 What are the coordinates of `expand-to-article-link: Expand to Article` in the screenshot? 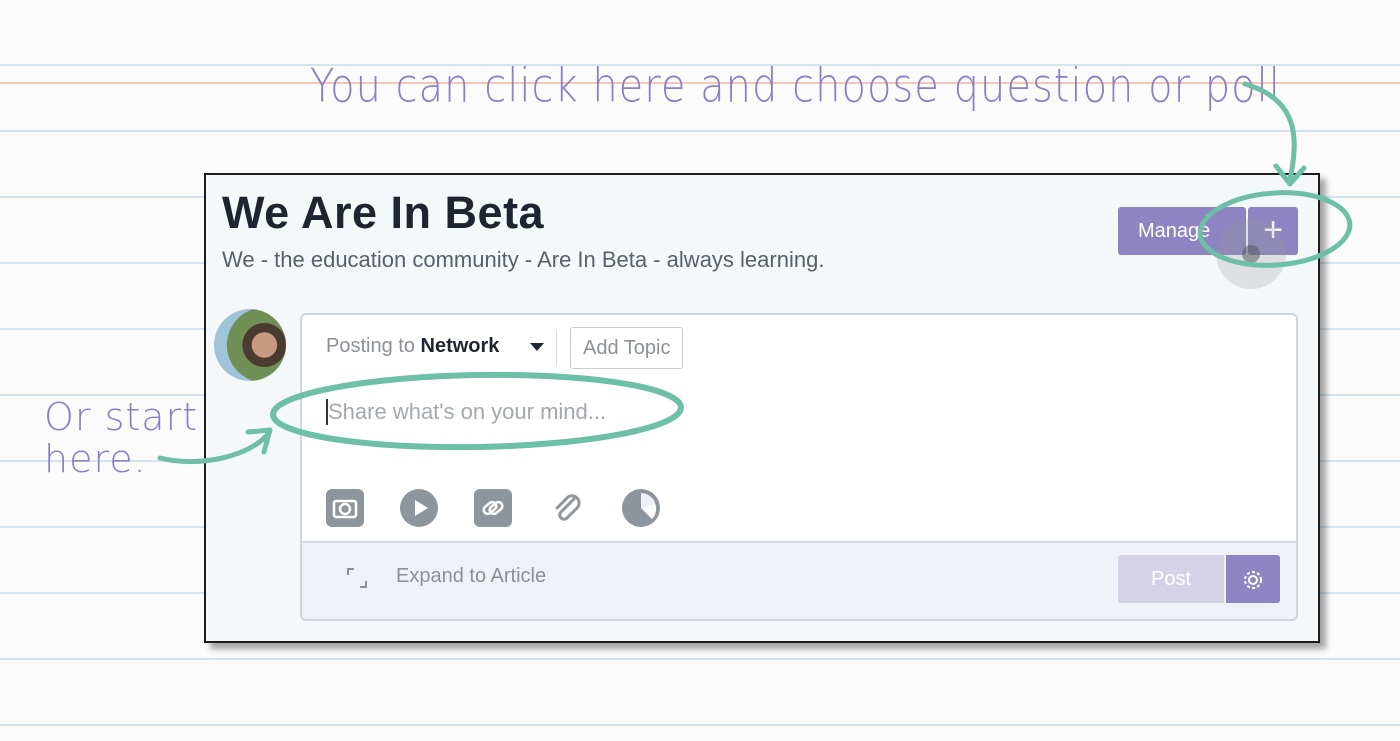 It's located at (471, 576).